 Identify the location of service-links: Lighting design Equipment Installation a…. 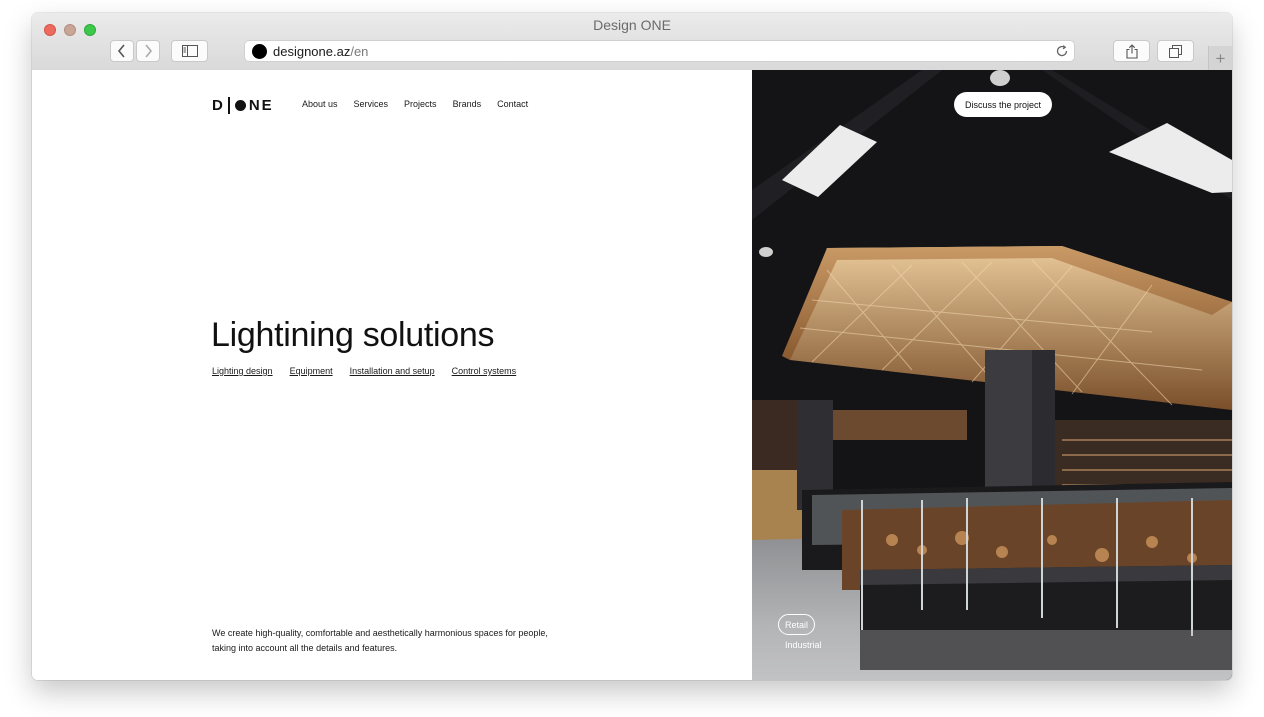
(372, 371).